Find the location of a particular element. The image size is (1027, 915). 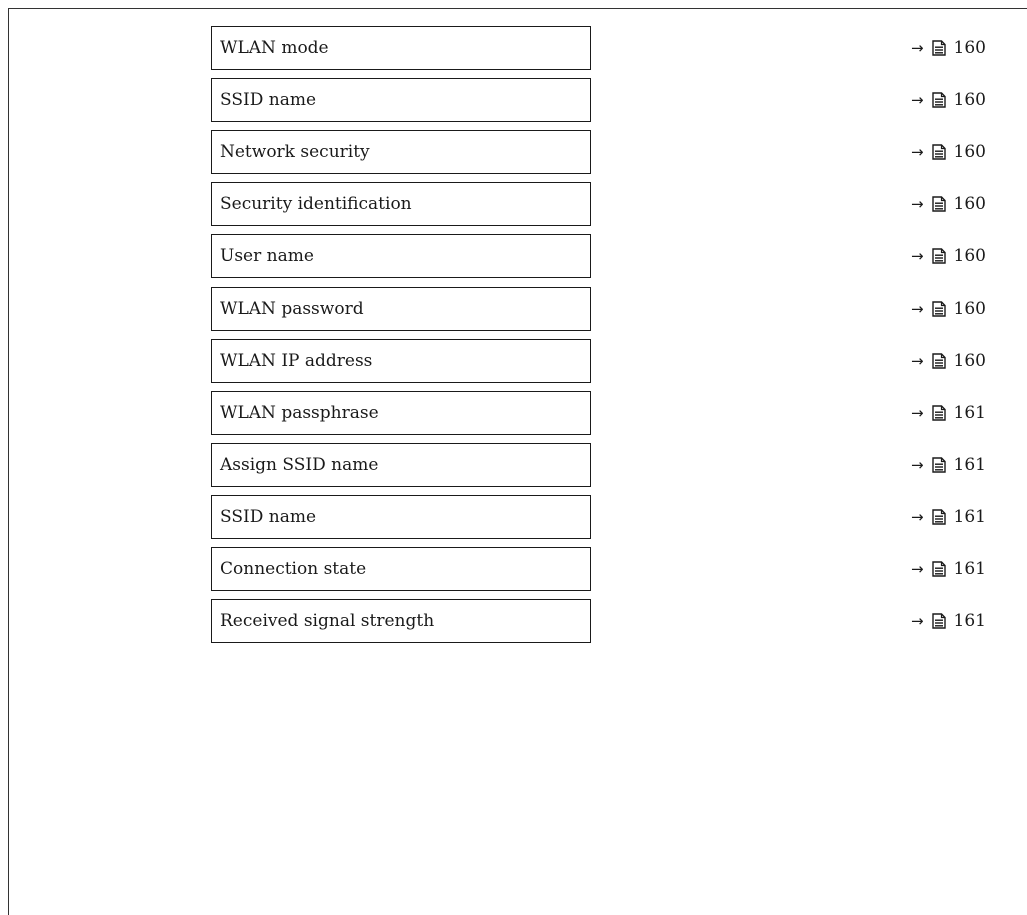

parameter-row: Connection state → 161 is located at coordinates (513, 569).